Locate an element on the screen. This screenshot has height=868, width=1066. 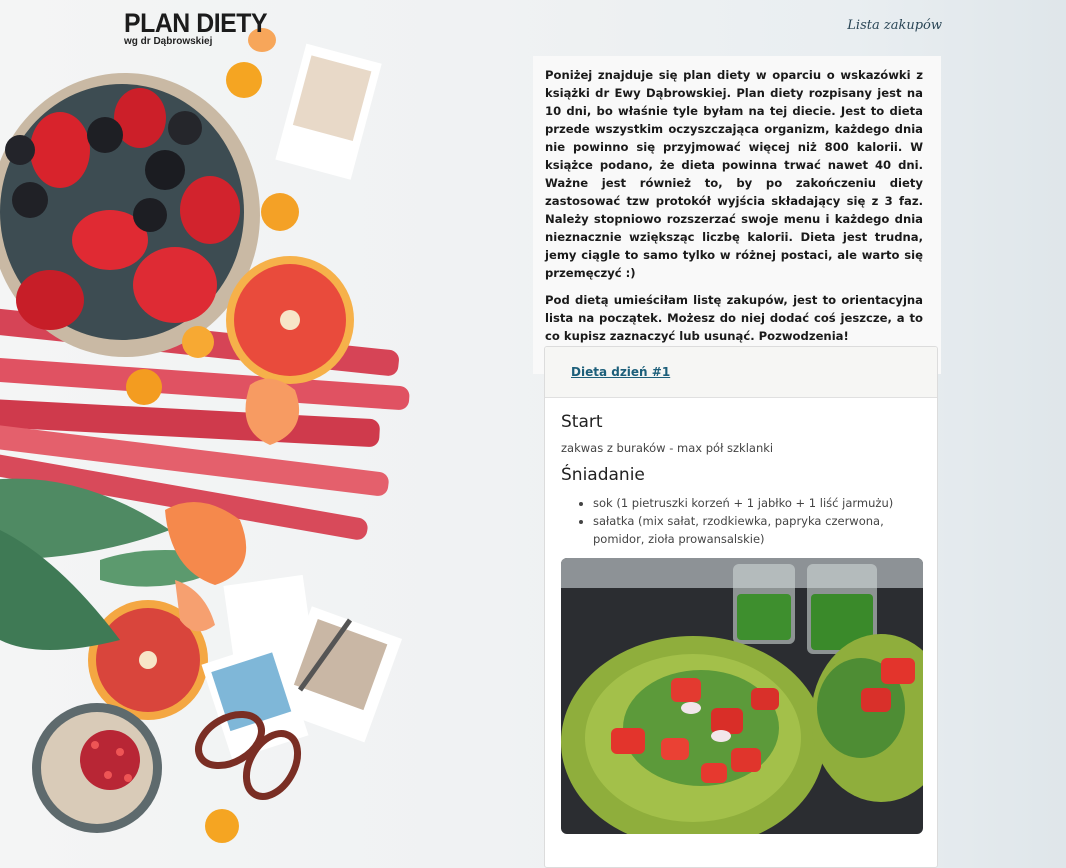
berry-bowl-illustration is located at coordinates (130, 215).